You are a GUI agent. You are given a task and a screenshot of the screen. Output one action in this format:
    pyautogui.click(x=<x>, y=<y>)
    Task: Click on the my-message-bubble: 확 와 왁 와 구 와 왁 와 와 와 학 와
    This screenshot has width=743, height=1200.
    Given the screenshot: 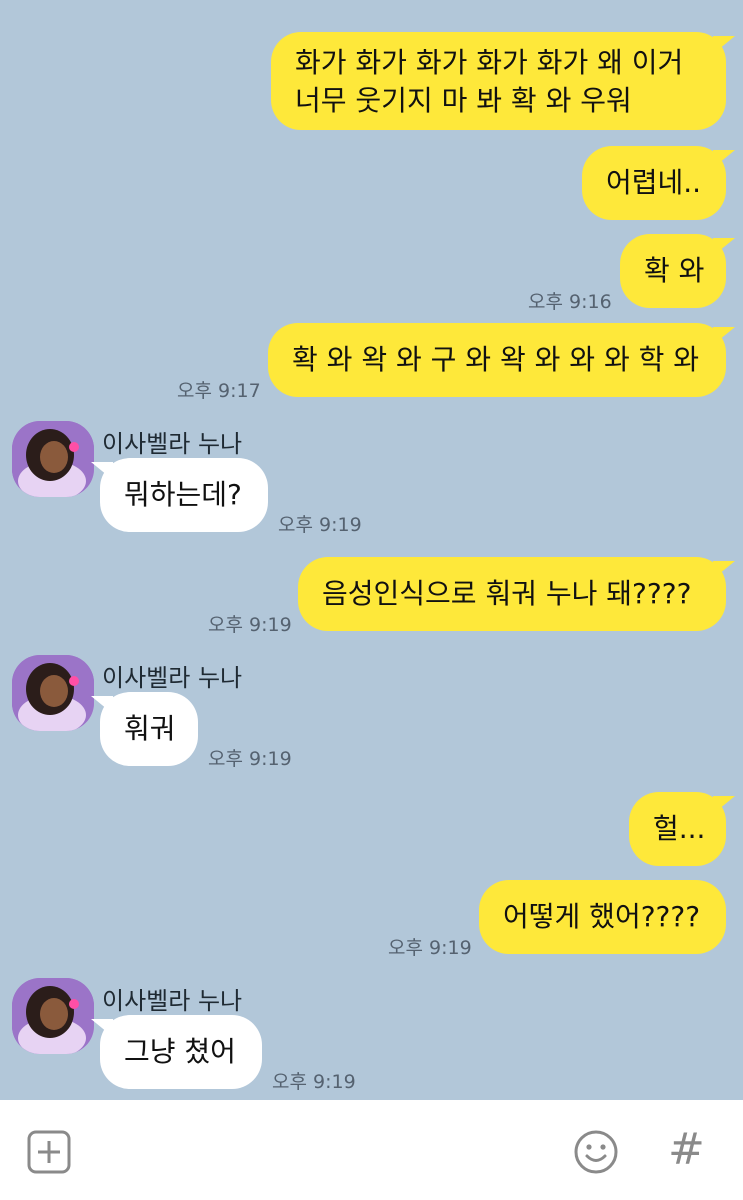 What is the action you would take?
    pyautogui.click(x=501, y=360)
    